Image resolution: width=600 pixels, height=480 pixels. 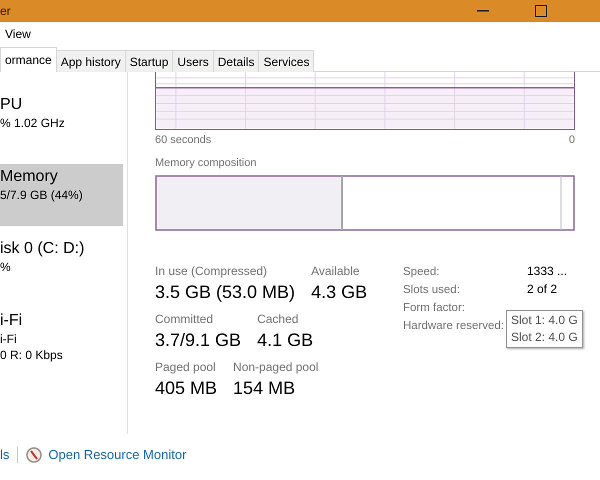 I want to click on tab: Services, so click(x=286, y=61).